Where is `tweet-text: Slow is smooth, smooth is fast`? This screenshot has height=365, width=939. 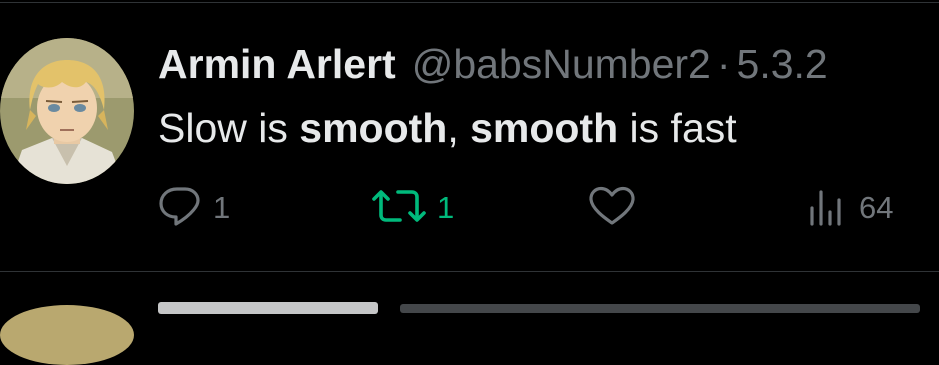 tweet-text: Slow is smooth, smooth is fast is located at coordinates (447, 128).